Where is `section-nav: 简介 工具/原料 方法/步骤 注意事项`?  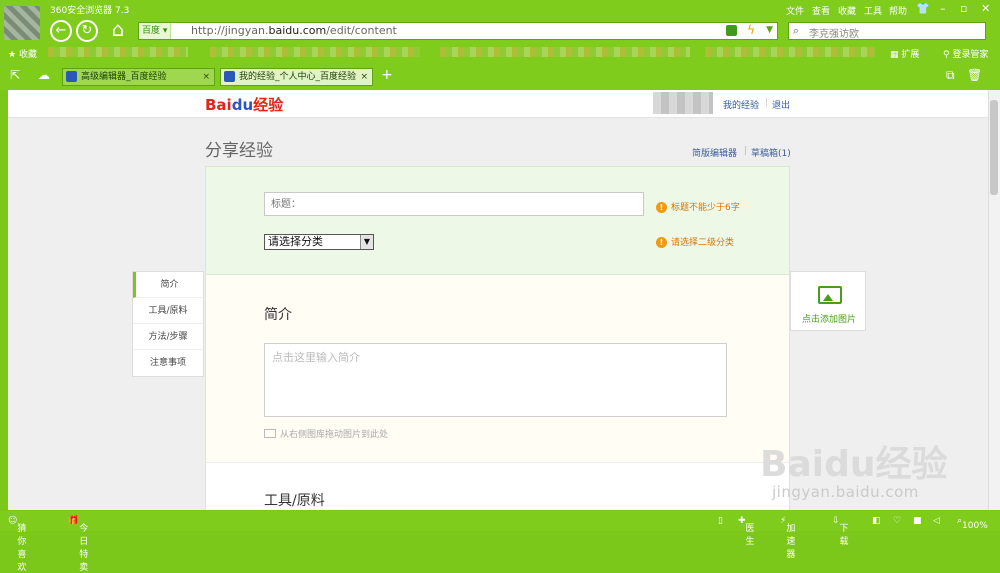
section-nav: 简介 工具/原料 方法/步骤 注意事项 is located at coordinates (168, 324).